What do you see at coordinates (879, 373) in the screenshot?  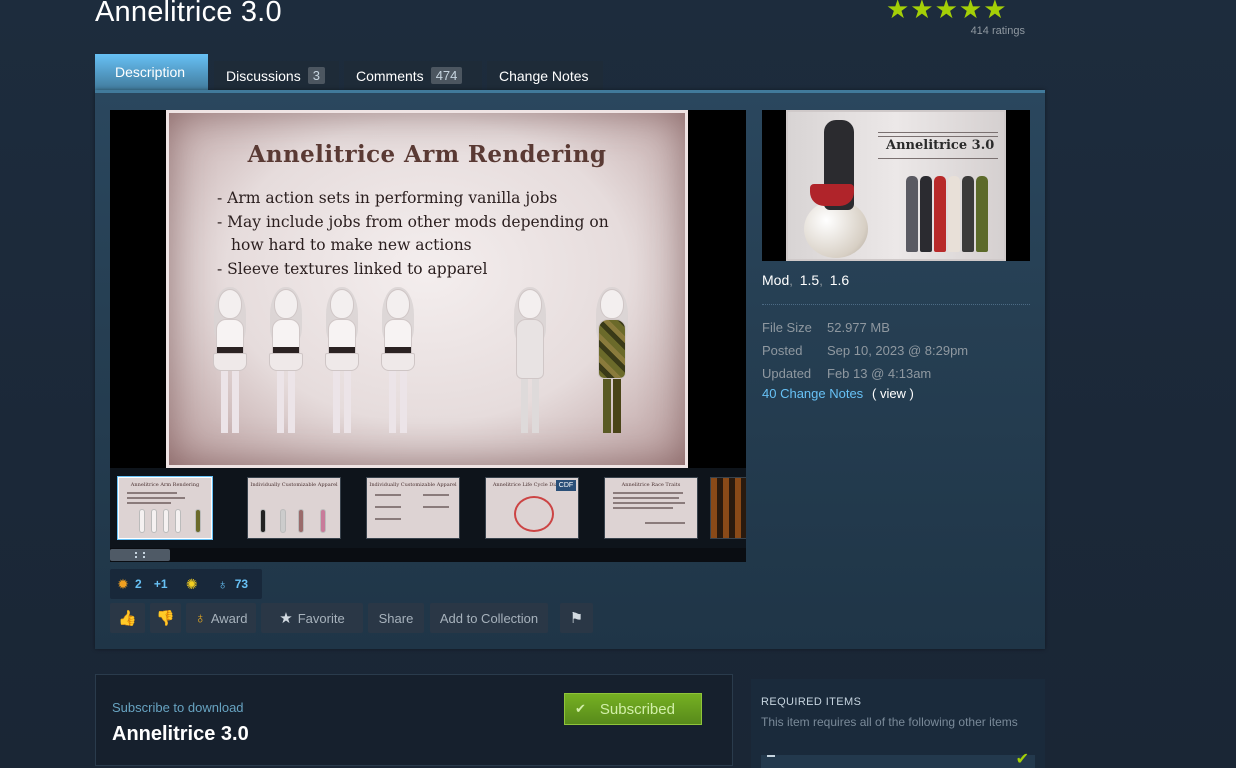 I see `updated-value: Feb 13 @ 4:13am` at bounding box center [879, 373].